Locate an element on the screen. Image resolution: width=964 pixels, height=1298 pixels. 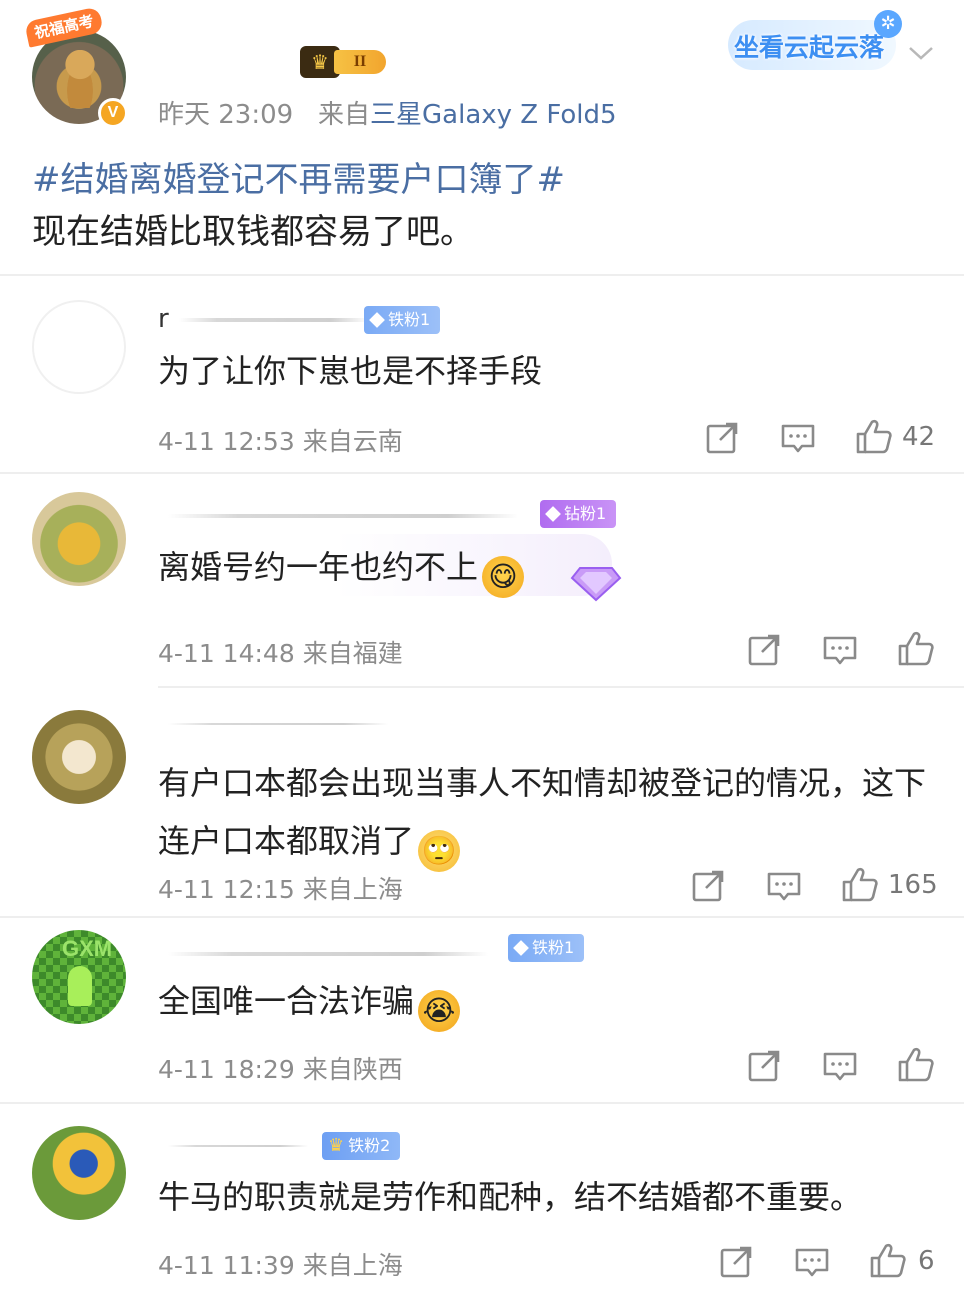
avatar-text: GXM is located at coordinates (87, 948).